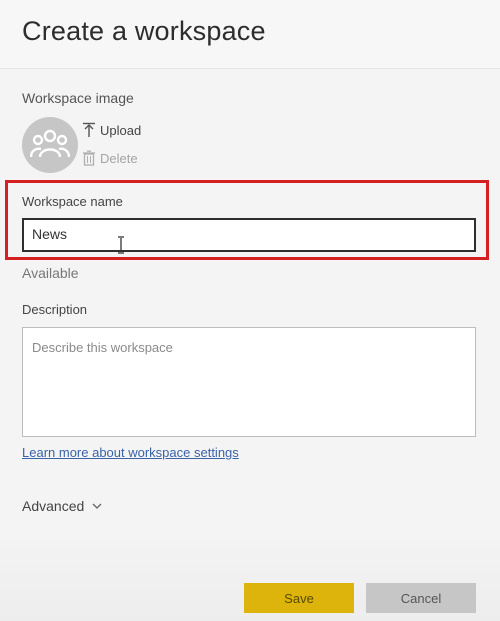  I want to click on upload-label: Upload, so click(121, 130).